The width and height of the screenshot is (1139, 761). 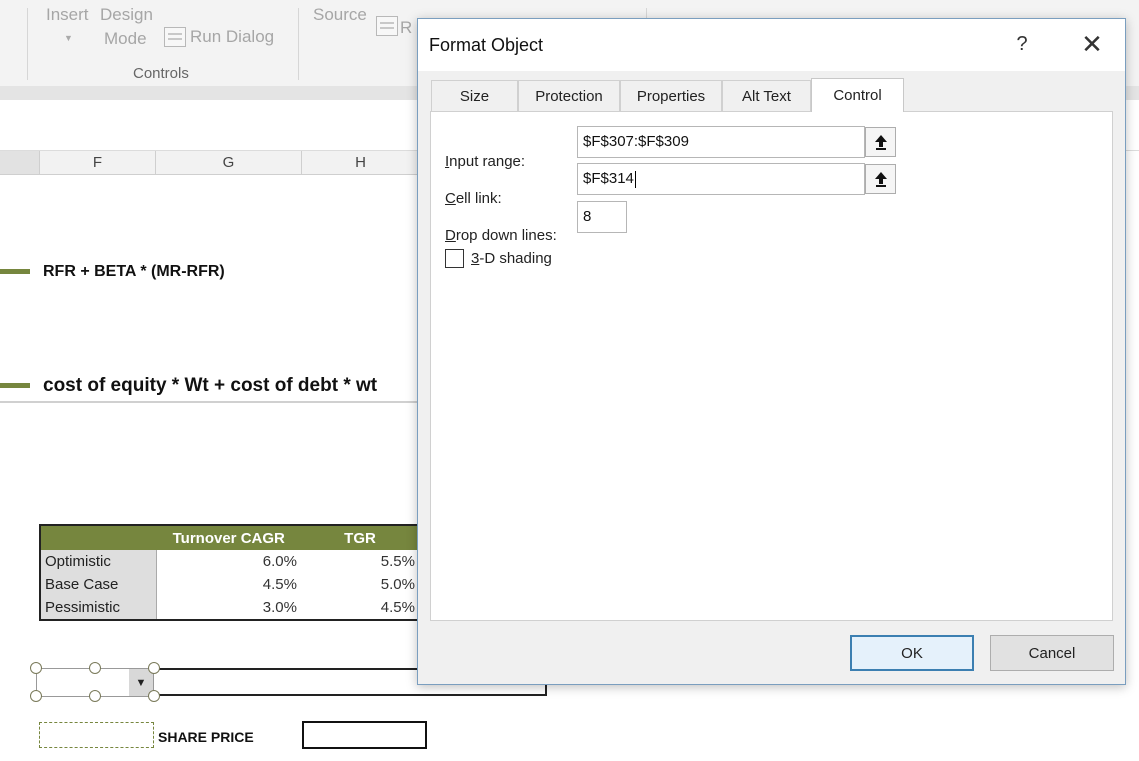 I want to click on cell-link-accesskey: C, so click(x=450, y=198).